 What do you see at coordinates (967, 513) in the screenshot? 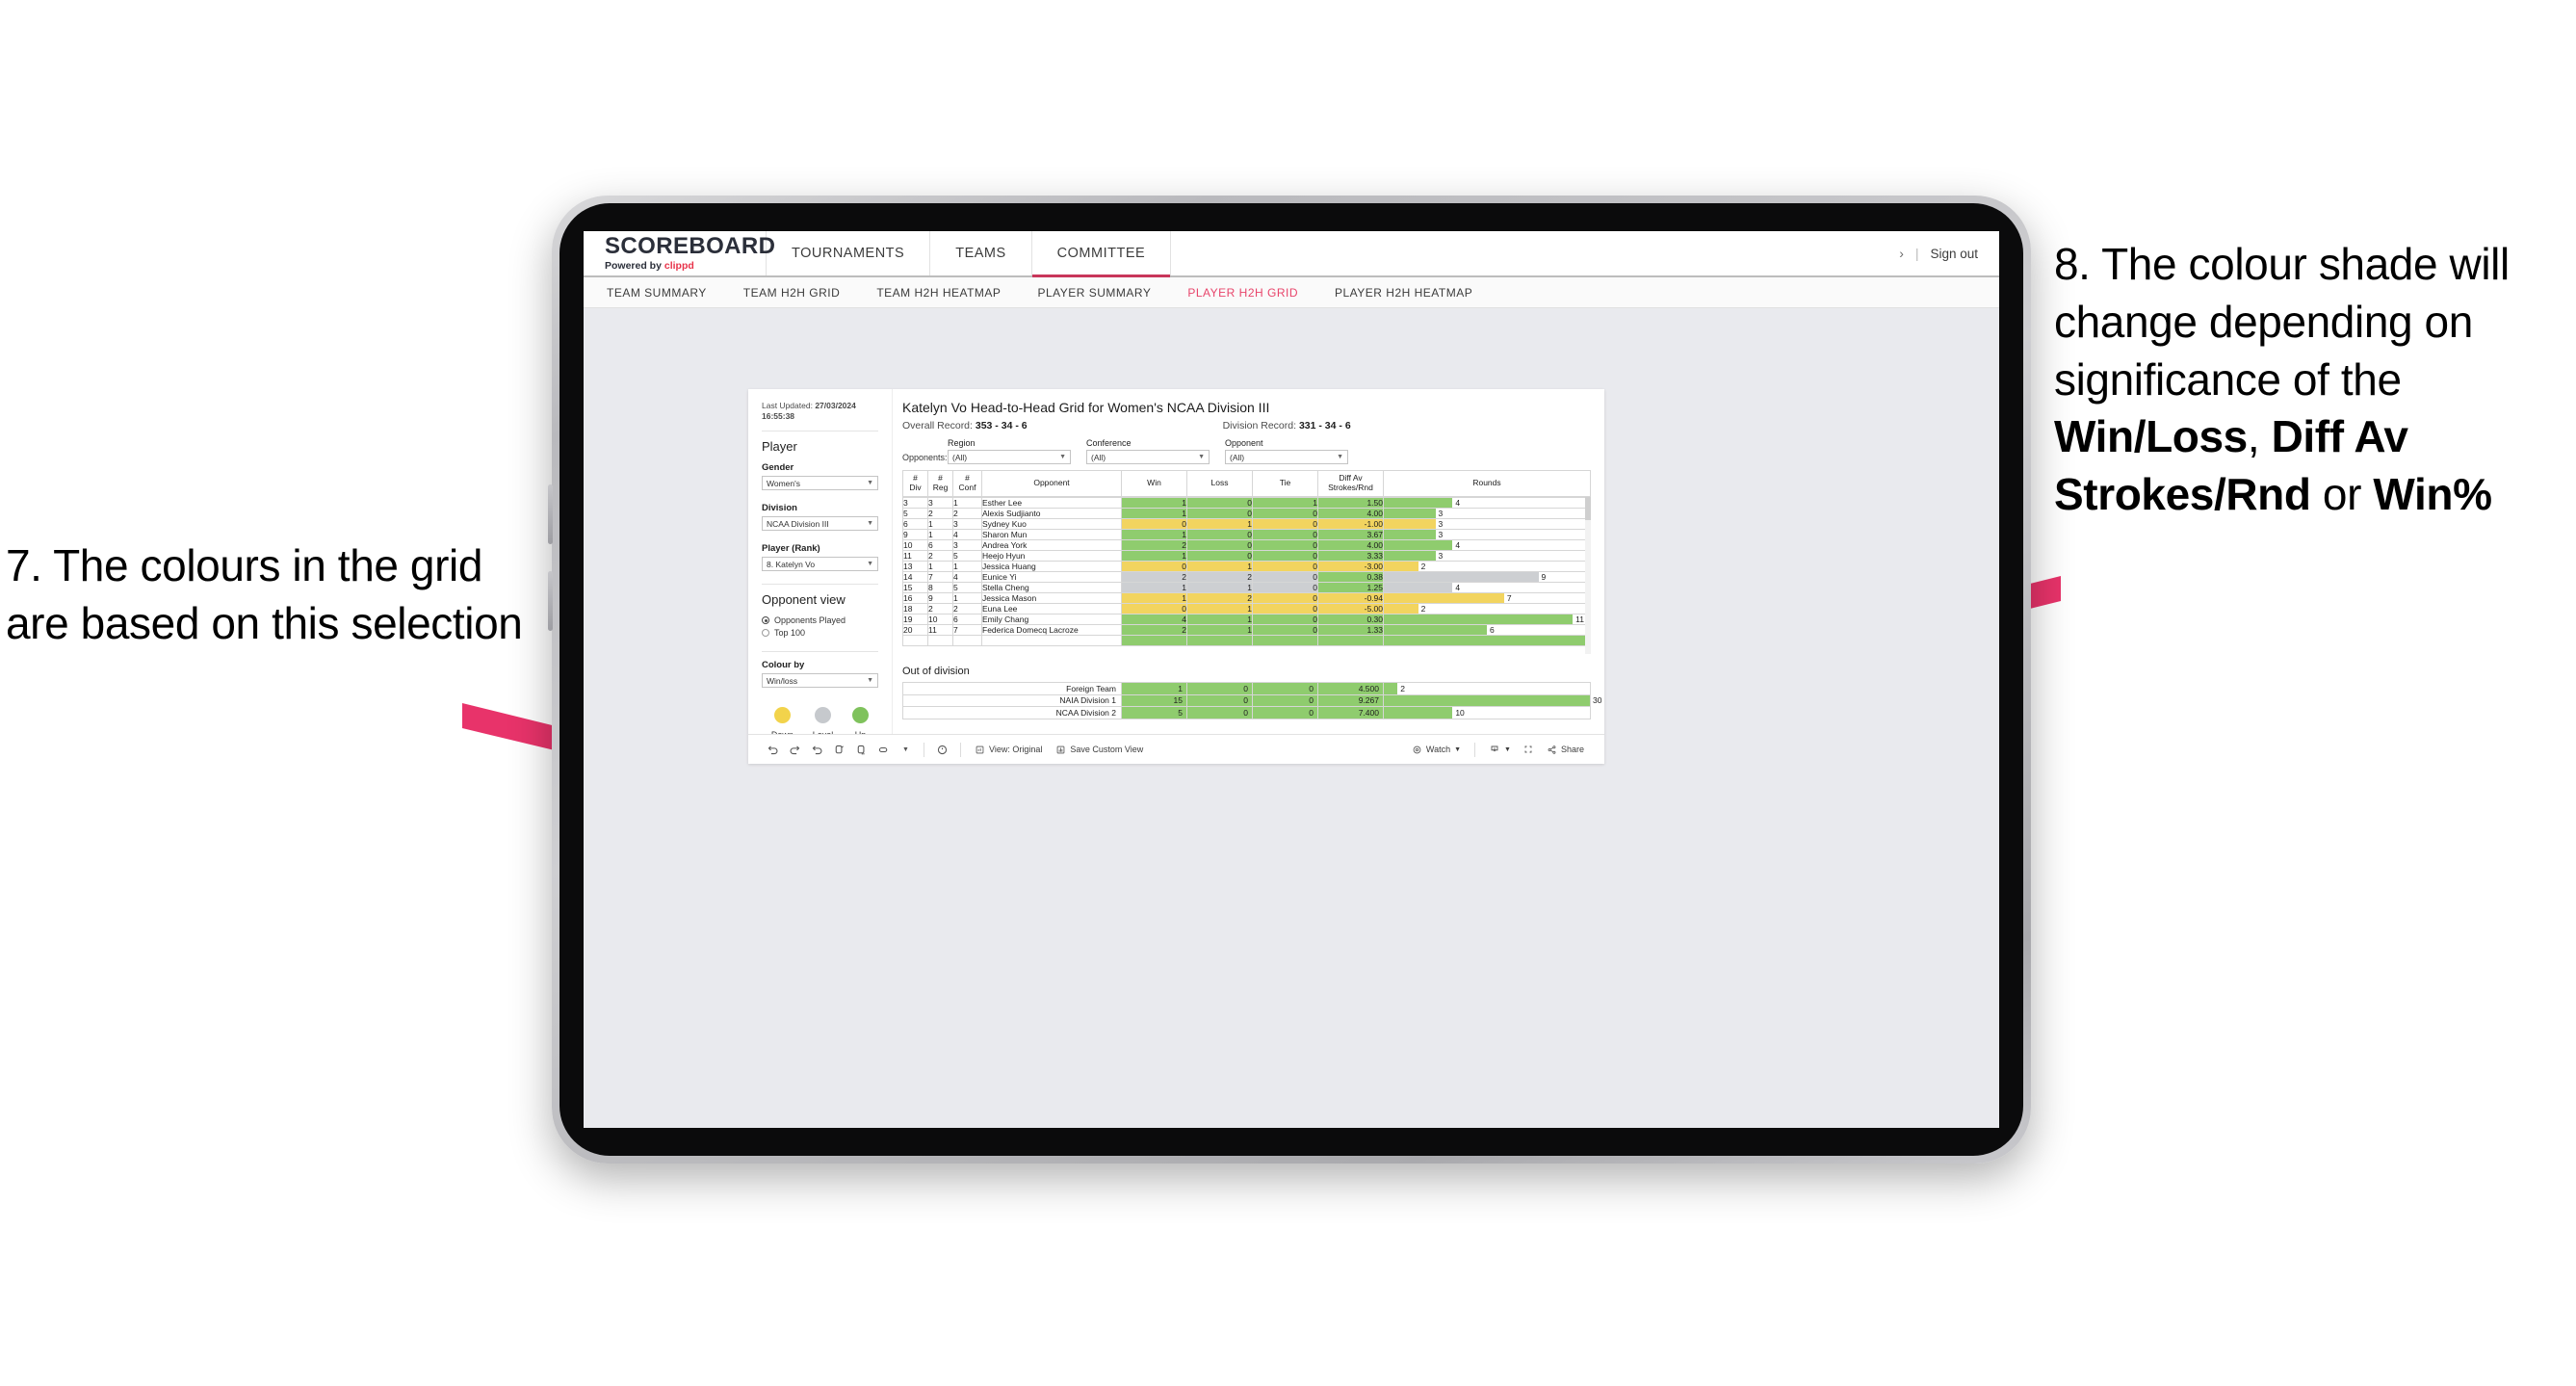
I see `cell-conf: 2` at bounding box center [967, 513].